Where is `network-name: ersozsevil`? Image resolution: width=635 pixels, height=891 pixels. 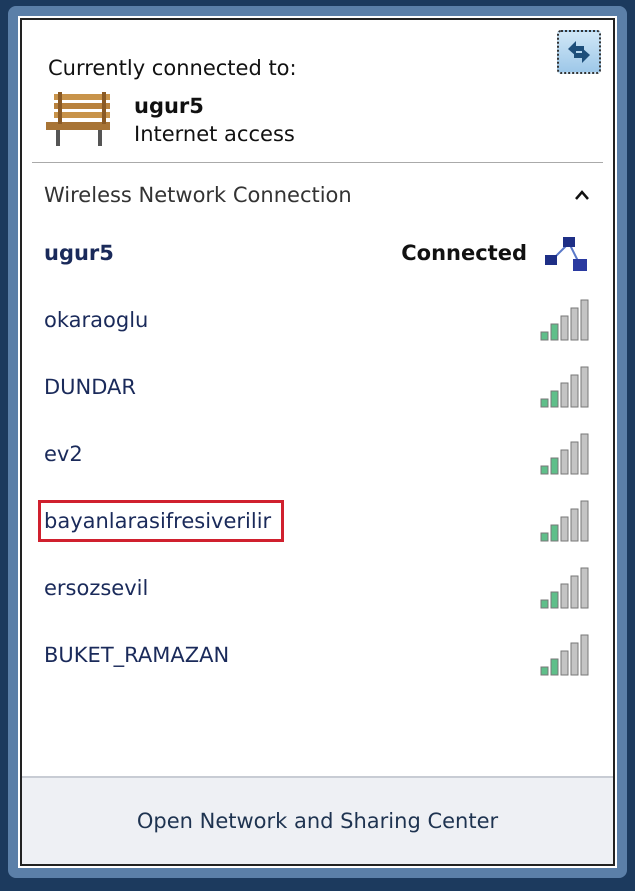
network-name: ersozsevil is located at coordinates (100, 587).